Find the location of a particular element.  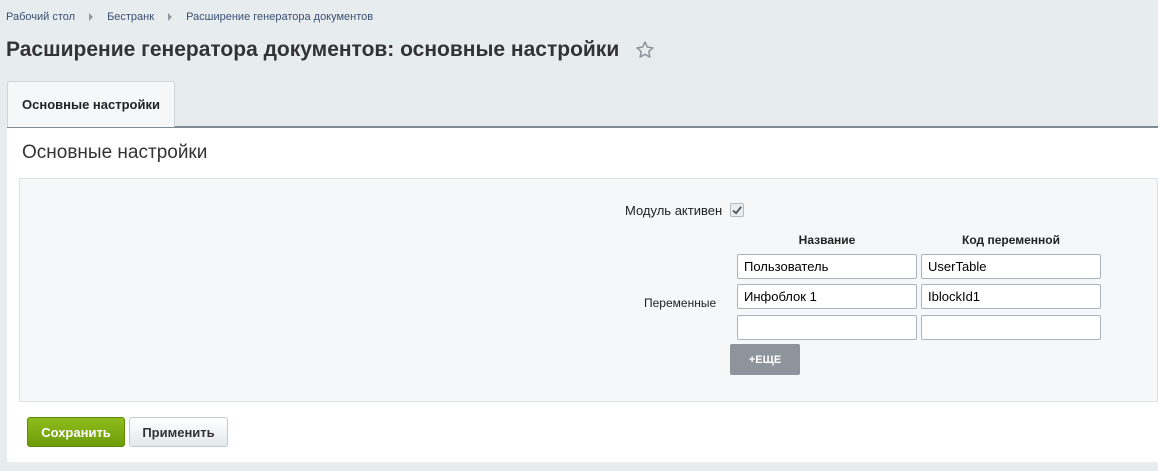

breadcrumb-item-bestrank: Бестранк is located at coordinates (130, 17).